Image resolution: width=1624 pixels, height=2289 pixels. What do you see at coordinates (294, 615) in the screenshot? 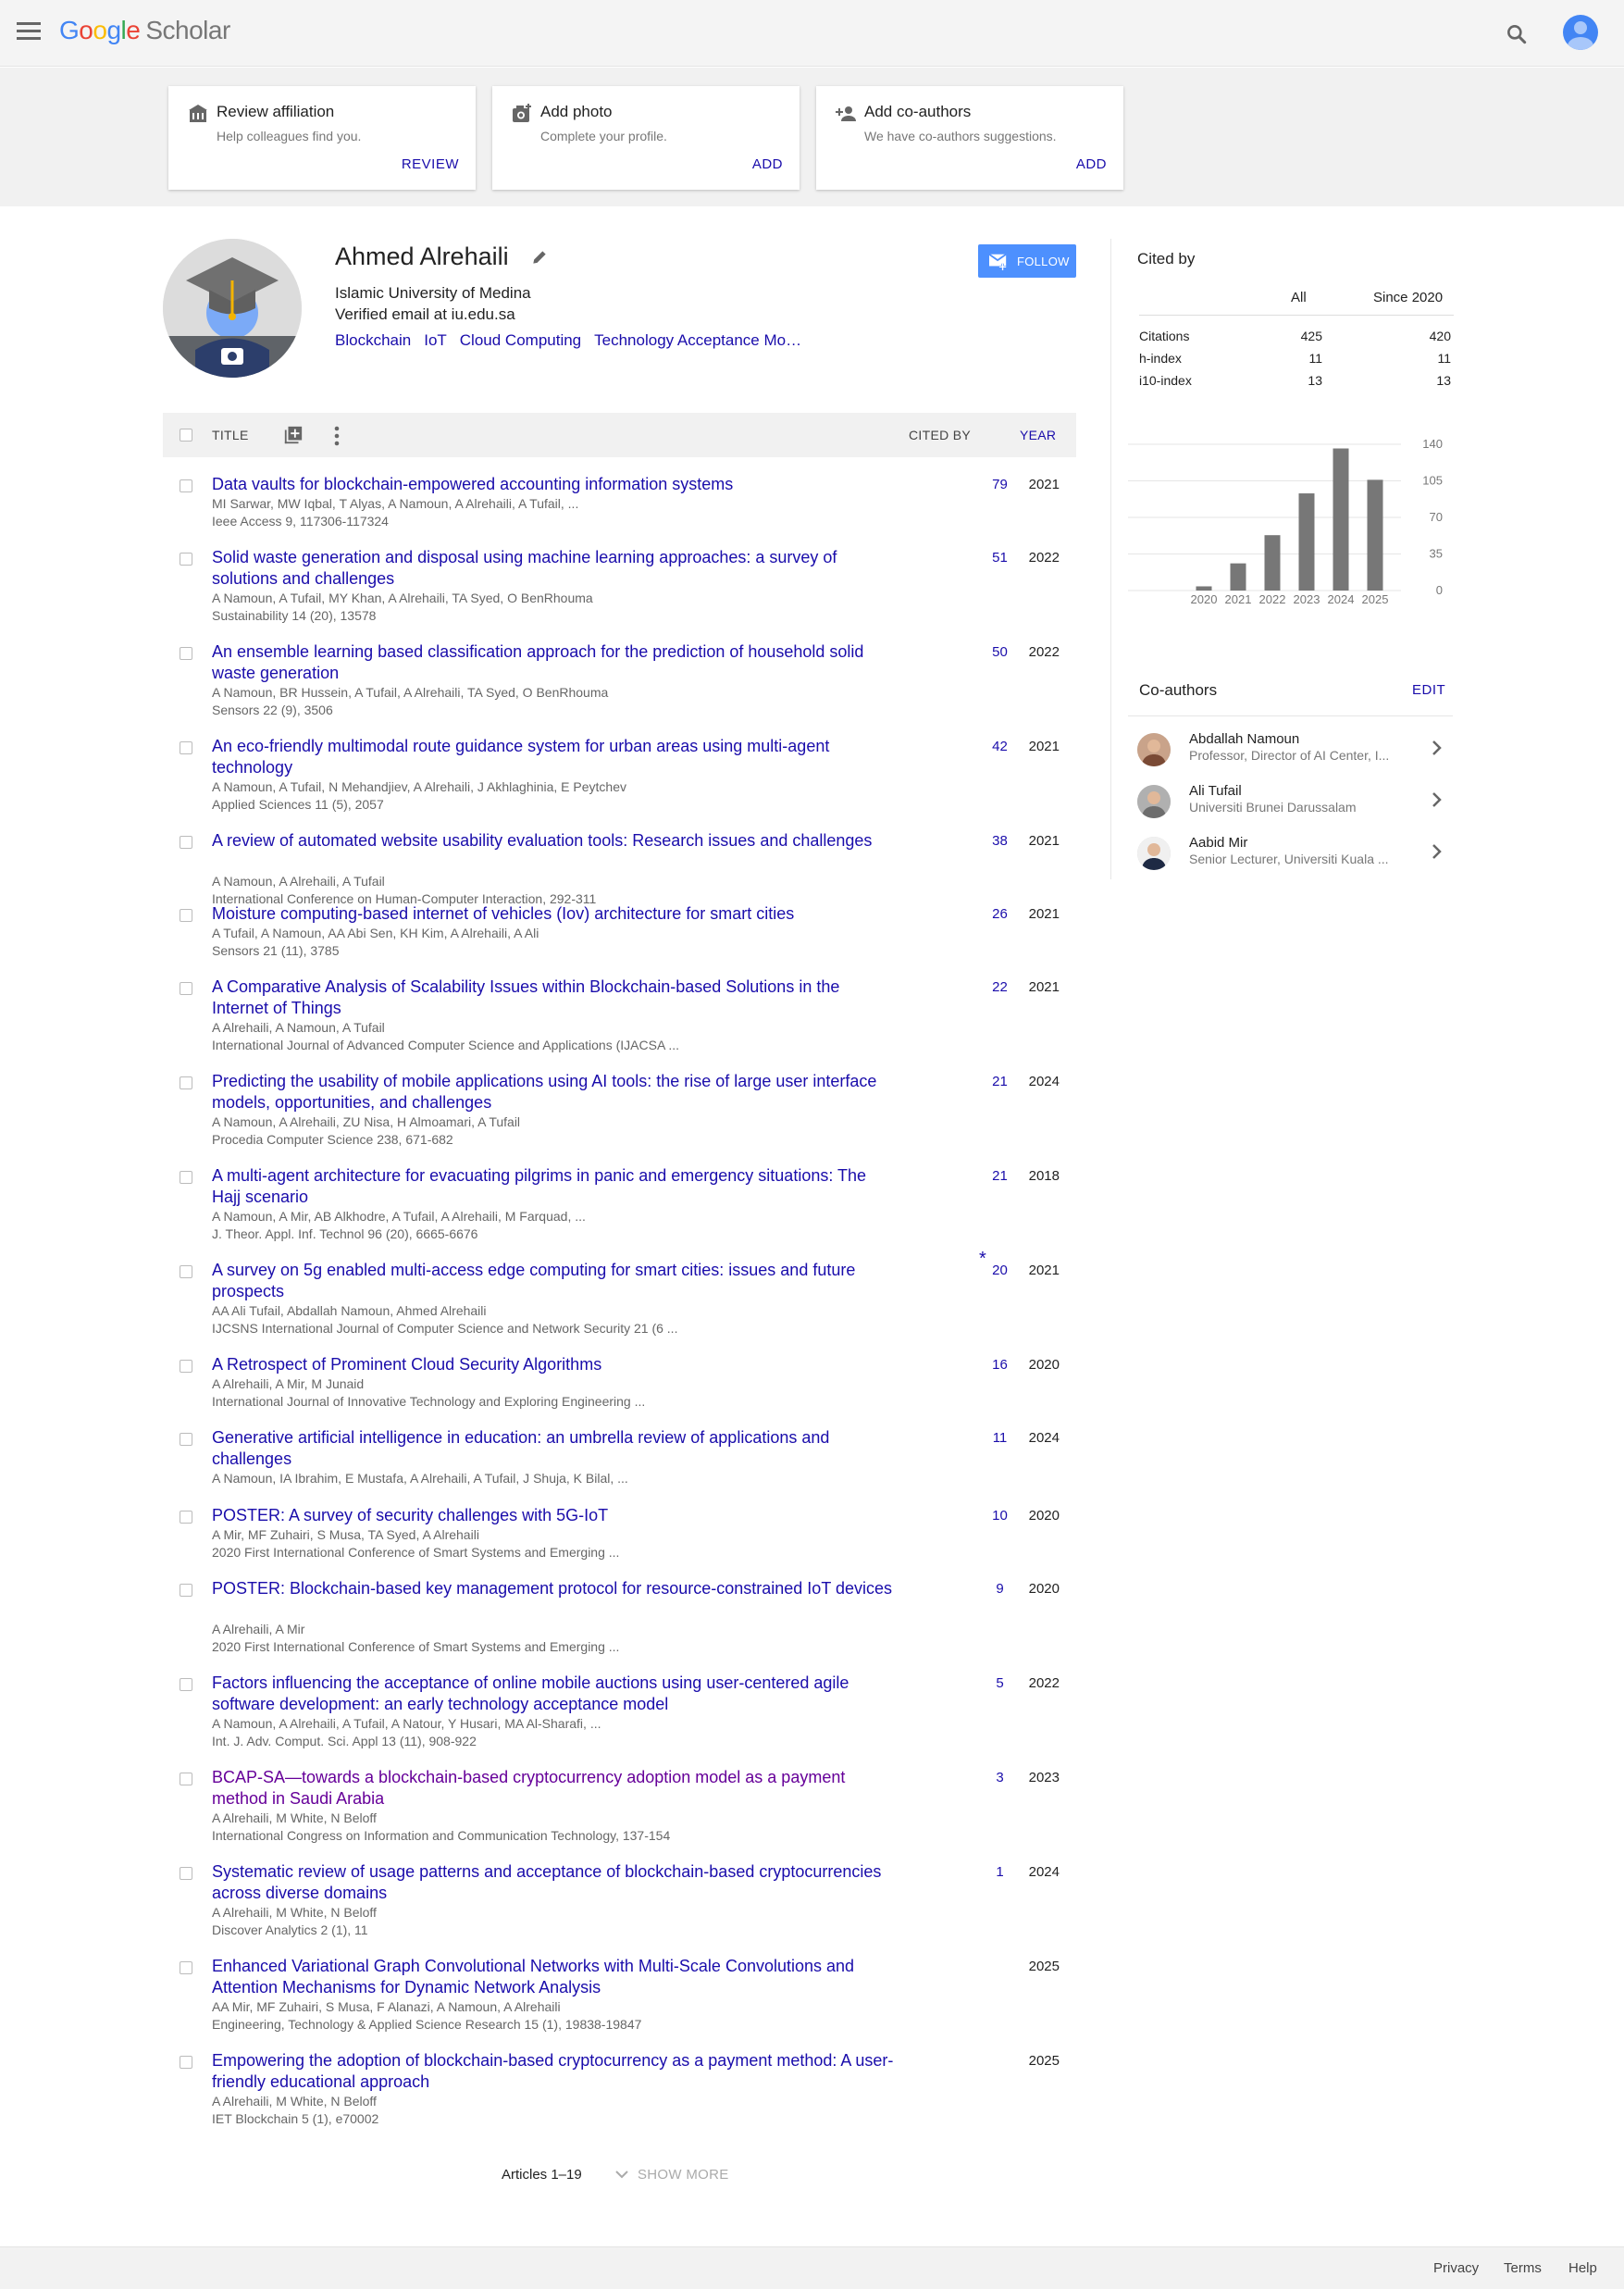
I see `article-venue: Sustainability 14 (20), 13578` at bounding box center [294, 615].